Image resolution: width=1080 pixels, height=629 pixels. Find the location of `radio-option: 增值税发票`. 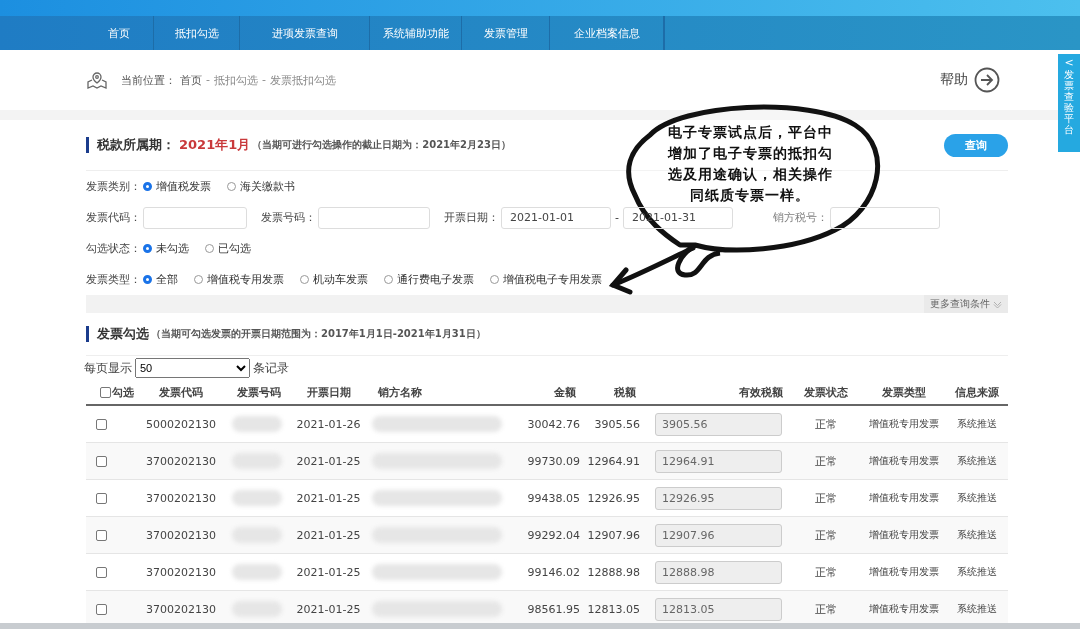

radio-option: 增值税发票 is located at coordinates (177, 186).